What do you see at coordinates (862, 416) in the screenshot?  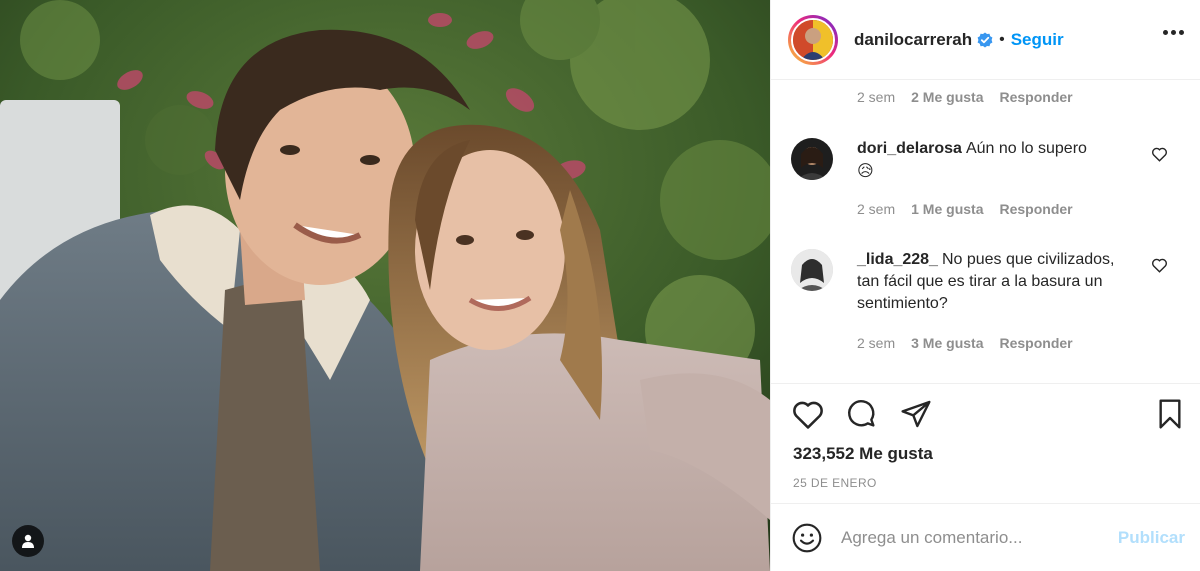 I see `comment-icon` at bounding box center [862, 416].